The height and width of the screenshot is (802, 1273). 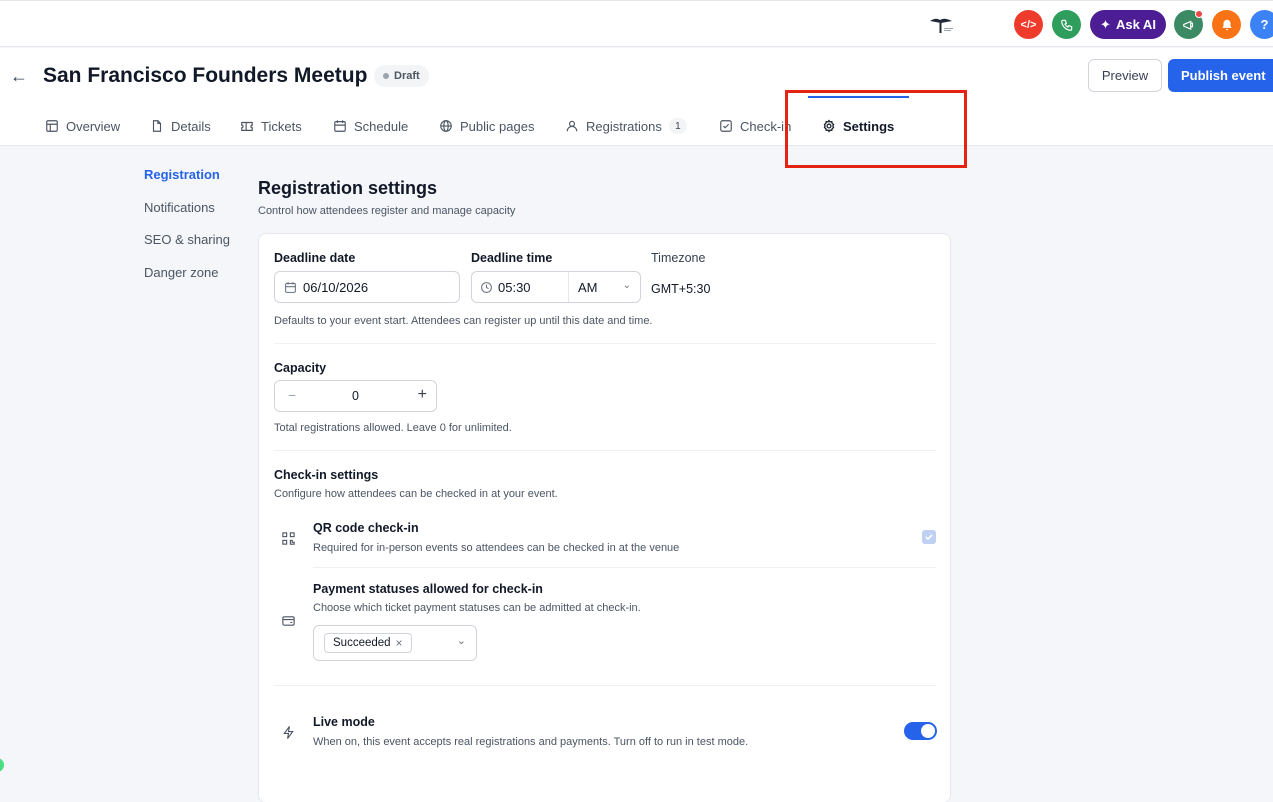 I want to click on payment-statuses-title: Payment statuses allowed for check-in, so click(x=428, y=589).